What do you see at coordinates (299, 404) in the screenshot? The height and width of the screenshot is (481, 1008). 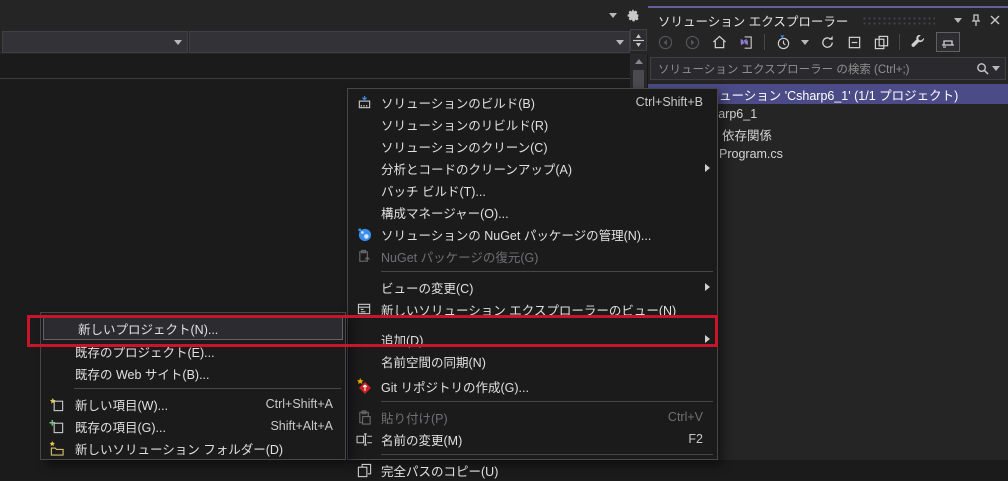 I see `menu-item-shortcut: Ctrl+Shift+A` at bounding box center [299, 404].